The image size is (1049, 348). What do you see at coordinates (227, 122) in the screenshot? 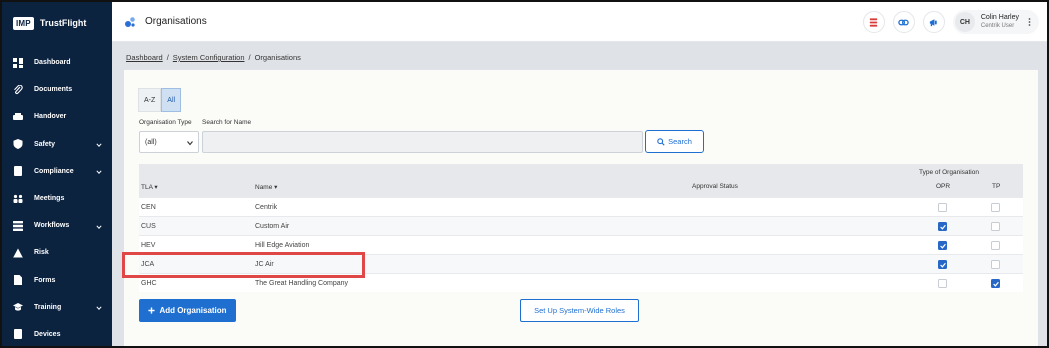
I see `search-name-label: Search for Name` at bounding box center [227, 122].